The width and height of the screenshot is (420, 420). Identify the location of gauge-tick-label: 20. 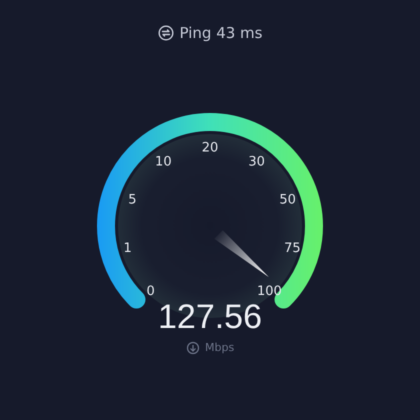
(210, 148).